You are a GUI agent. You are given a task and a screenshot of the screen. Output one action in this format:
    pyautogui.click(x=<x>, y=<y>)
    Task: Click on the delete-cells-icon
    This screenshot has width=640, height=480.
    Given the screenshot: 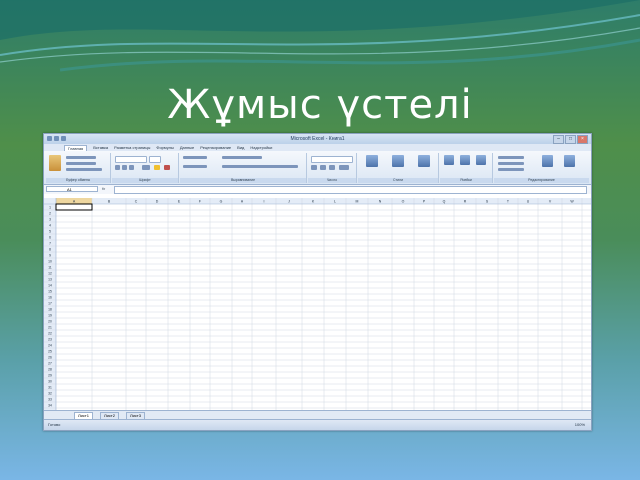 What is the action you would take?
    pyautogui.click(x=465, y=160)
    